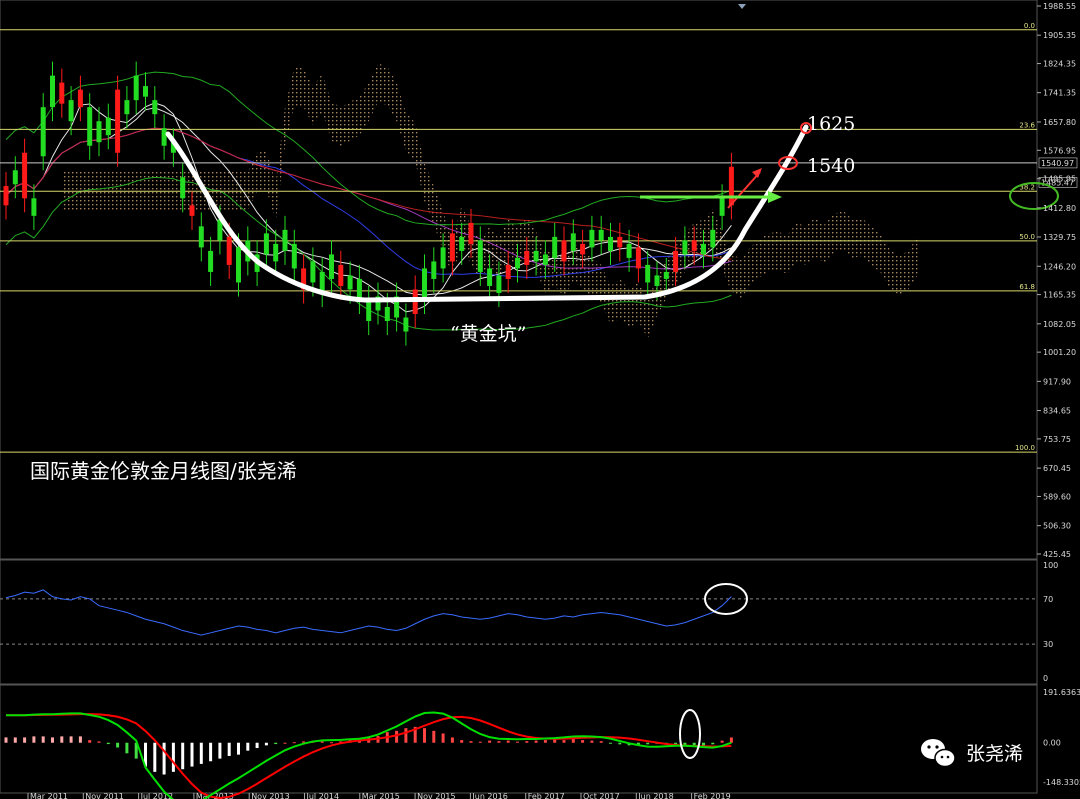 The height and width of the screenshot is (799, 1080). Describe the element at coordinates (742, 6) in the screenshot. I see `shift-marker-icon` at that location.